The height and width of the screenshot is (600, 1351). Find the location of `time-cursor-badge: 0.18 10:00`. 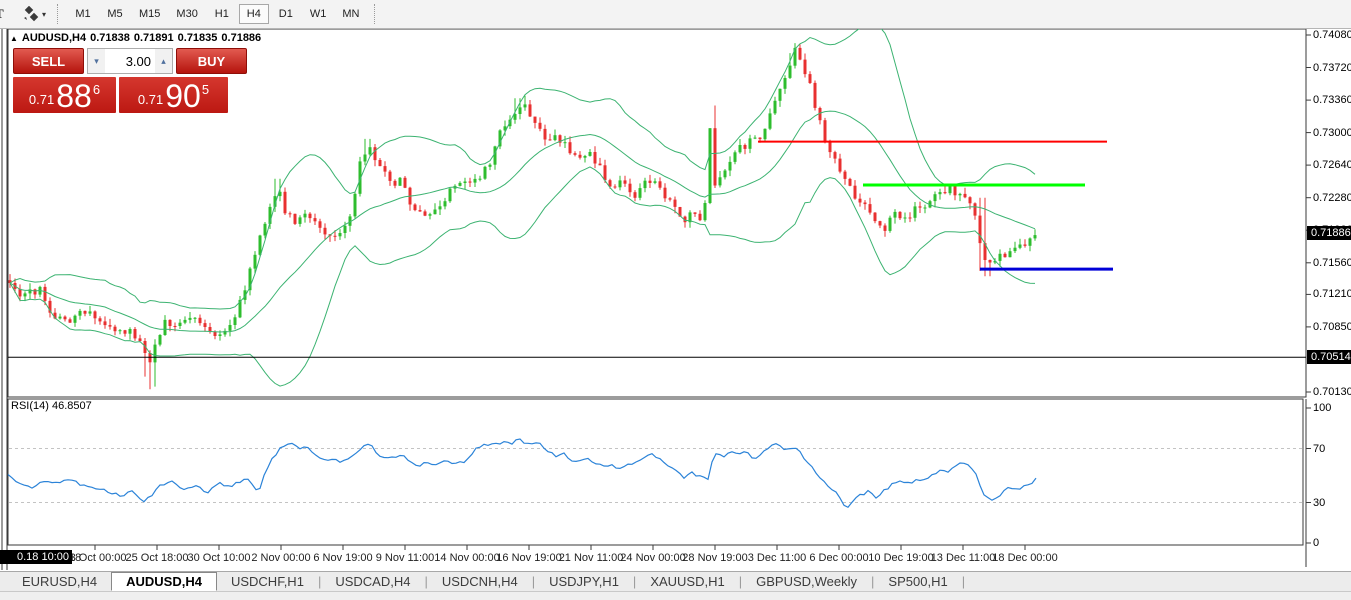

time-cursor-badge: 0.18 10:00 is located at coordinates (36, 557).